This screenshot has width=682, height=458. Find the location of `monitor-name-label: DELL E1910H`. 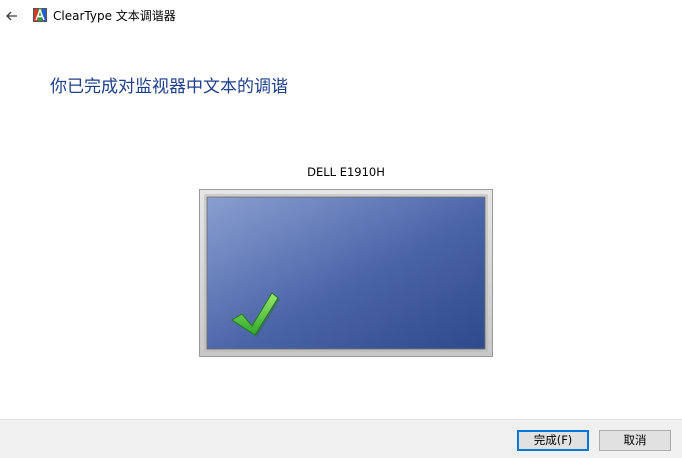

monitor-name-label: DELL E1910H is located at coordinates (346, 172).